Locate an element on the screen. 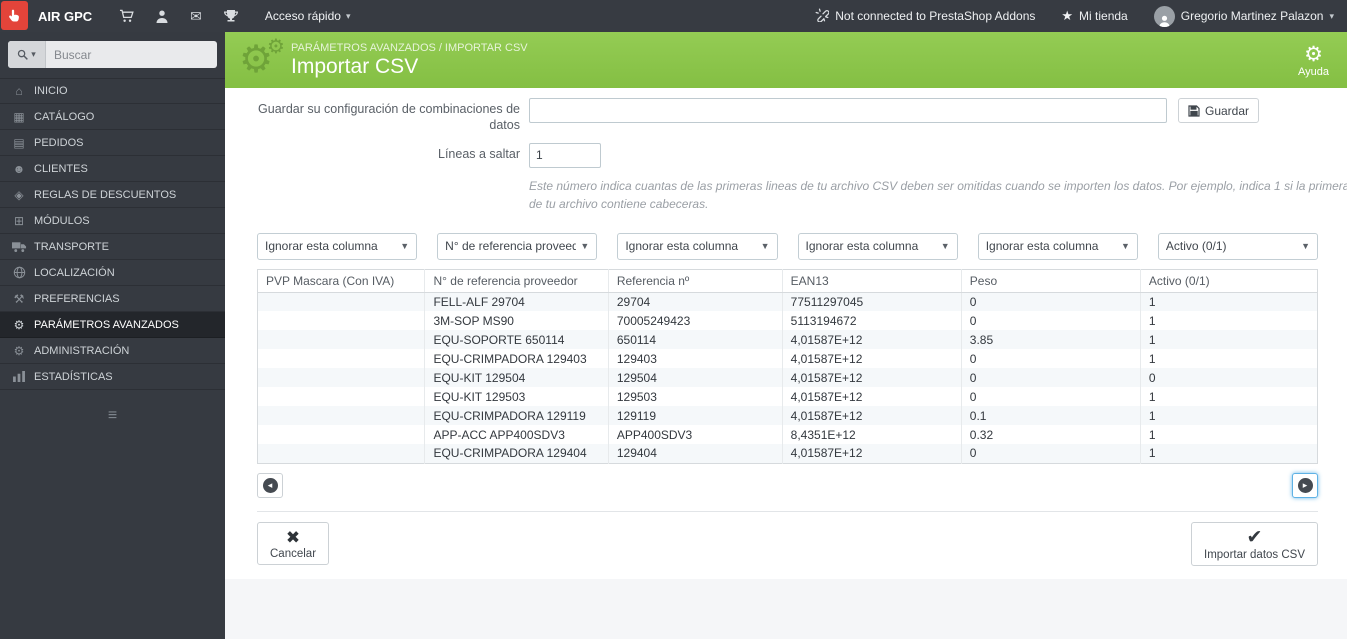  chevron-down-icon: ▾ is located at coordinates (1331, 15).